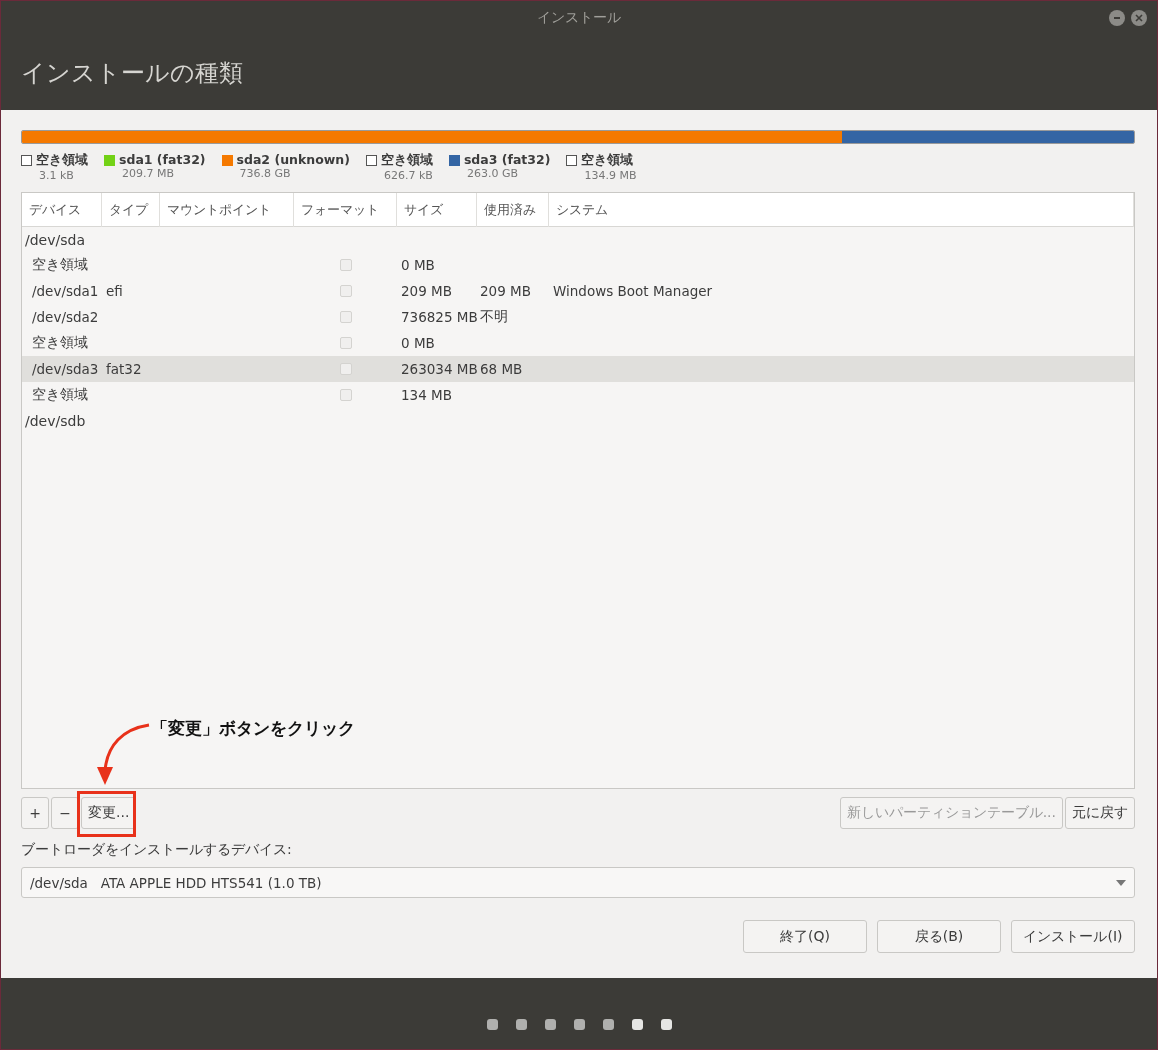  Describe the element at coordinates (35, 813) in the screenshot. I see `add-button: +` at that location.